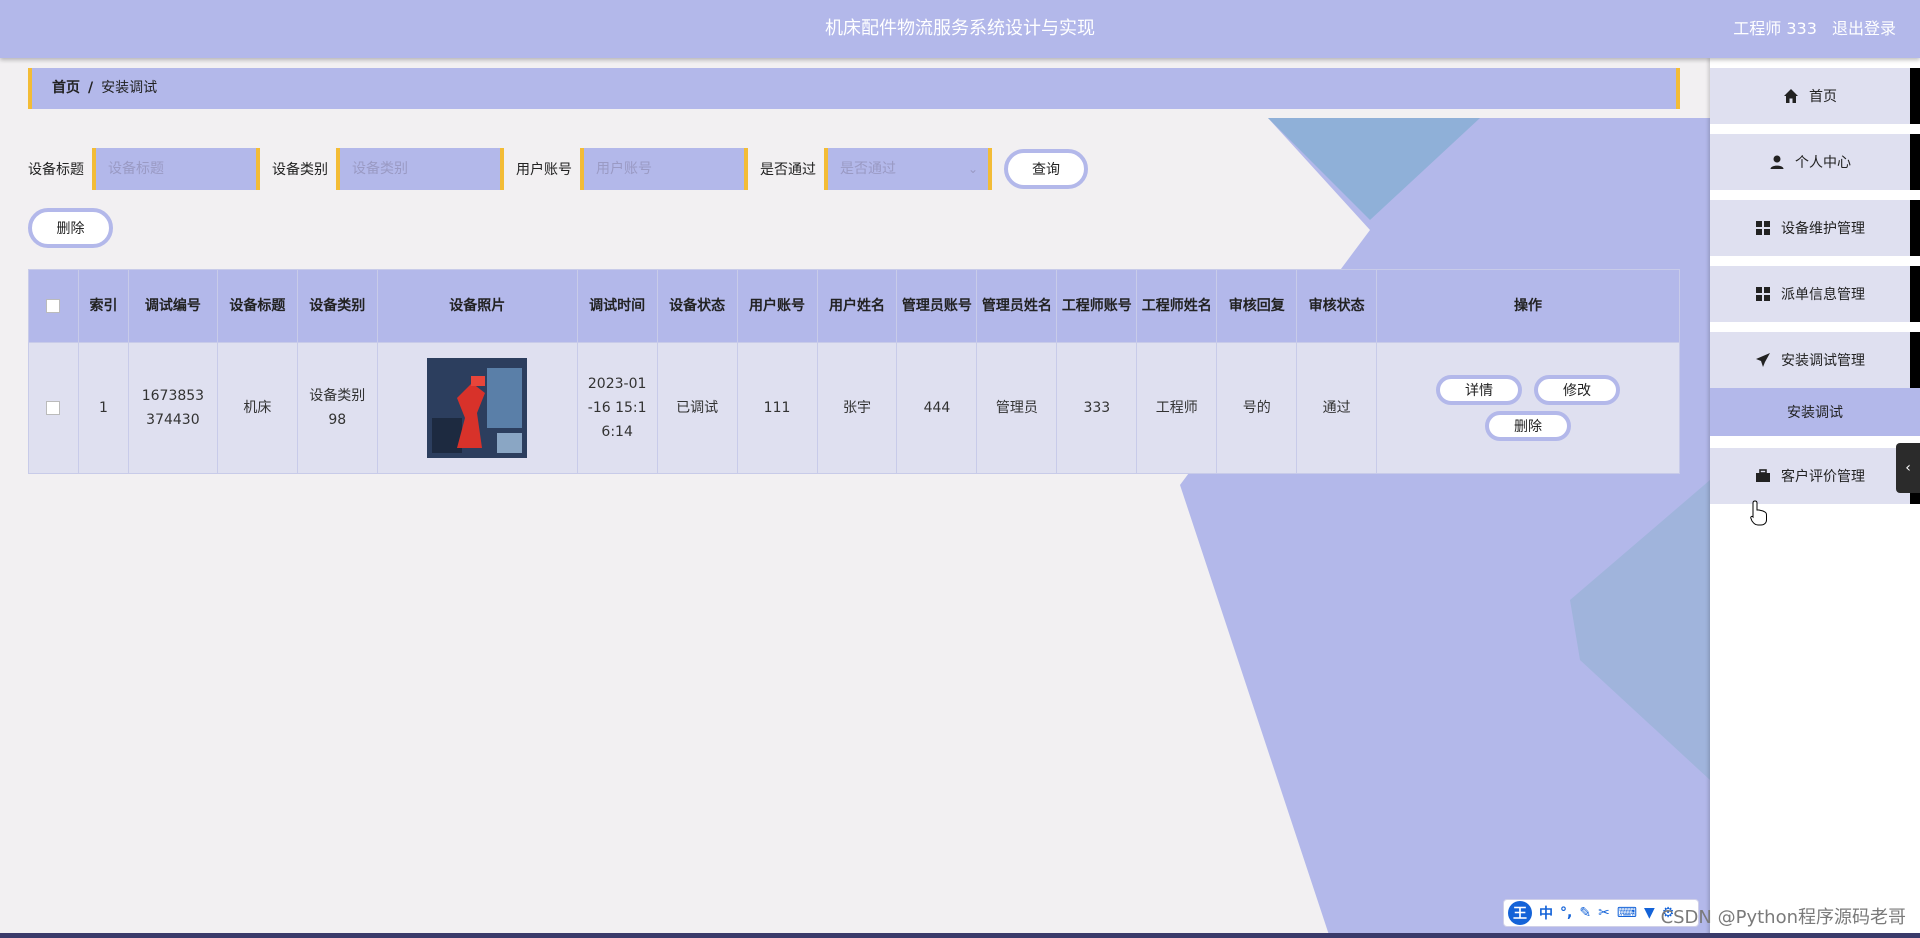 This screenshot has width=1920, height=938. What do you see at coordinates (664, 169) in the screenshot?
I see `user-account-input: 用户账号` at bounding box center [664, 169].